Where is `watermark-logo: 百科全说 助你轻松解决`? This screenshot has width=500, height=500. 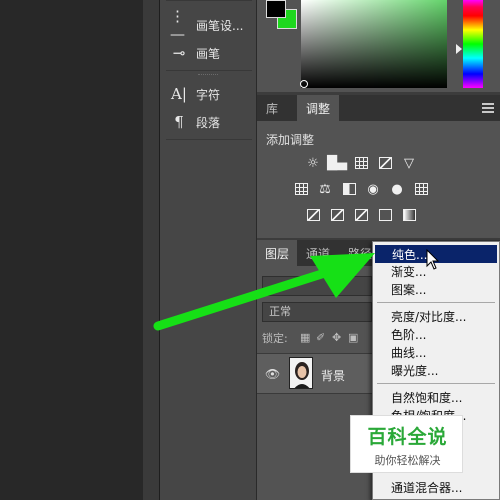 watermark-logo: 百科全说 助你轻松解决 is located at coordinates (406, 444).